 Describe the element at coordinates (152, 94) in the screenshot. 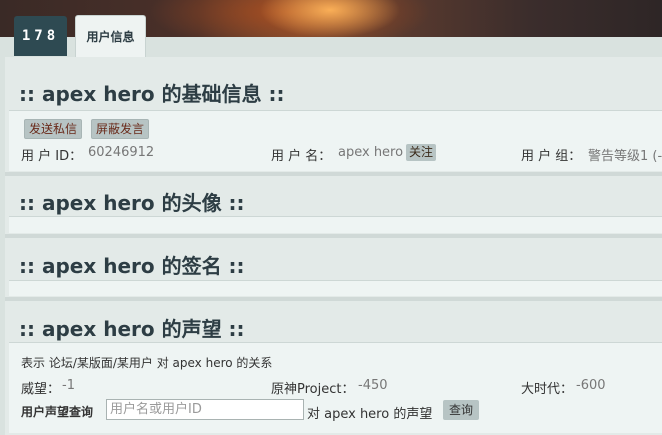

I see `basic-info-title: :: apex hero 的基础信息 ::` at that location.